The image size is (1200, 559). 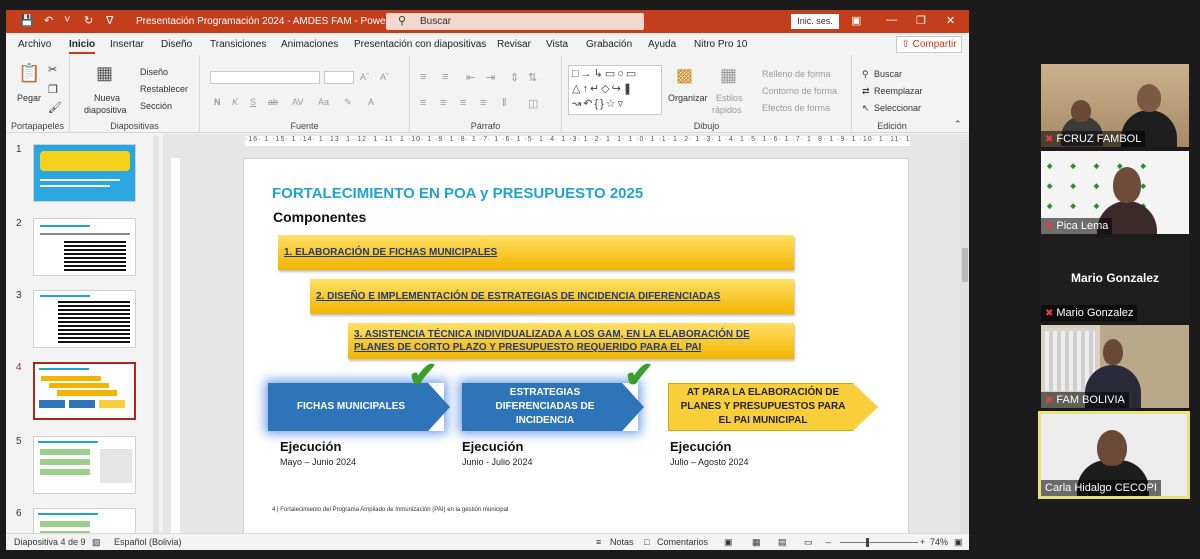 What do you see at coordinates (536, 252) in the screenshot?
I see `component-bar-1: 1. ELABORACIÓN DE FICHAS MUNICIPALES` at bounding box center [536, 252].